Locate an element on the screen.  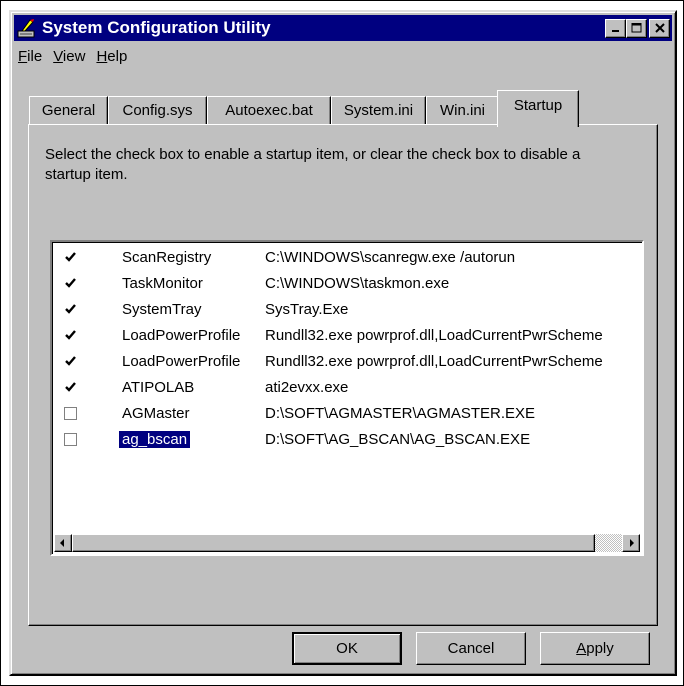
menu-help-mnemonic: H is located at coordinates (102, 56).